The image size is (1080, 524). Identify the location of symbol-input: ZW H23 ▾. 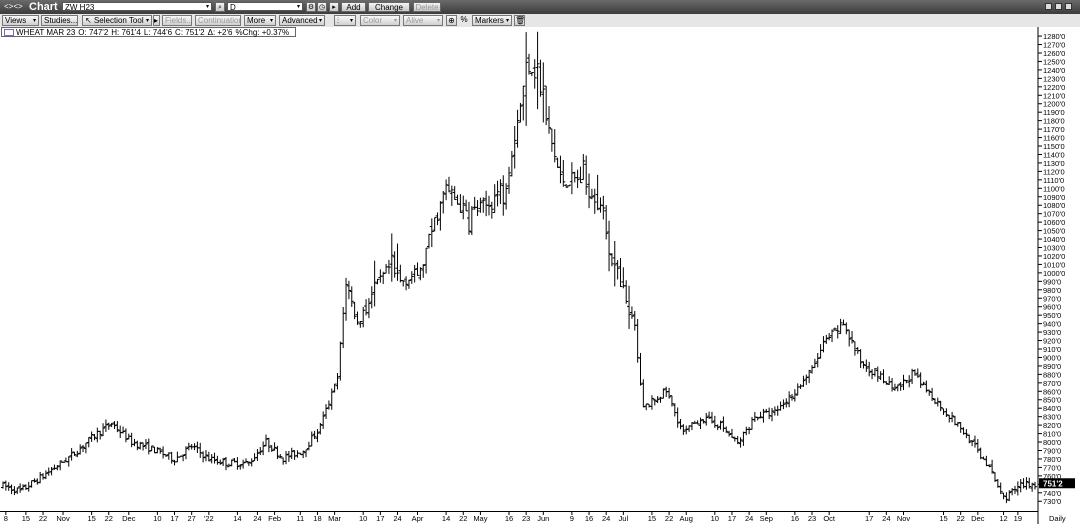
(137, 7).